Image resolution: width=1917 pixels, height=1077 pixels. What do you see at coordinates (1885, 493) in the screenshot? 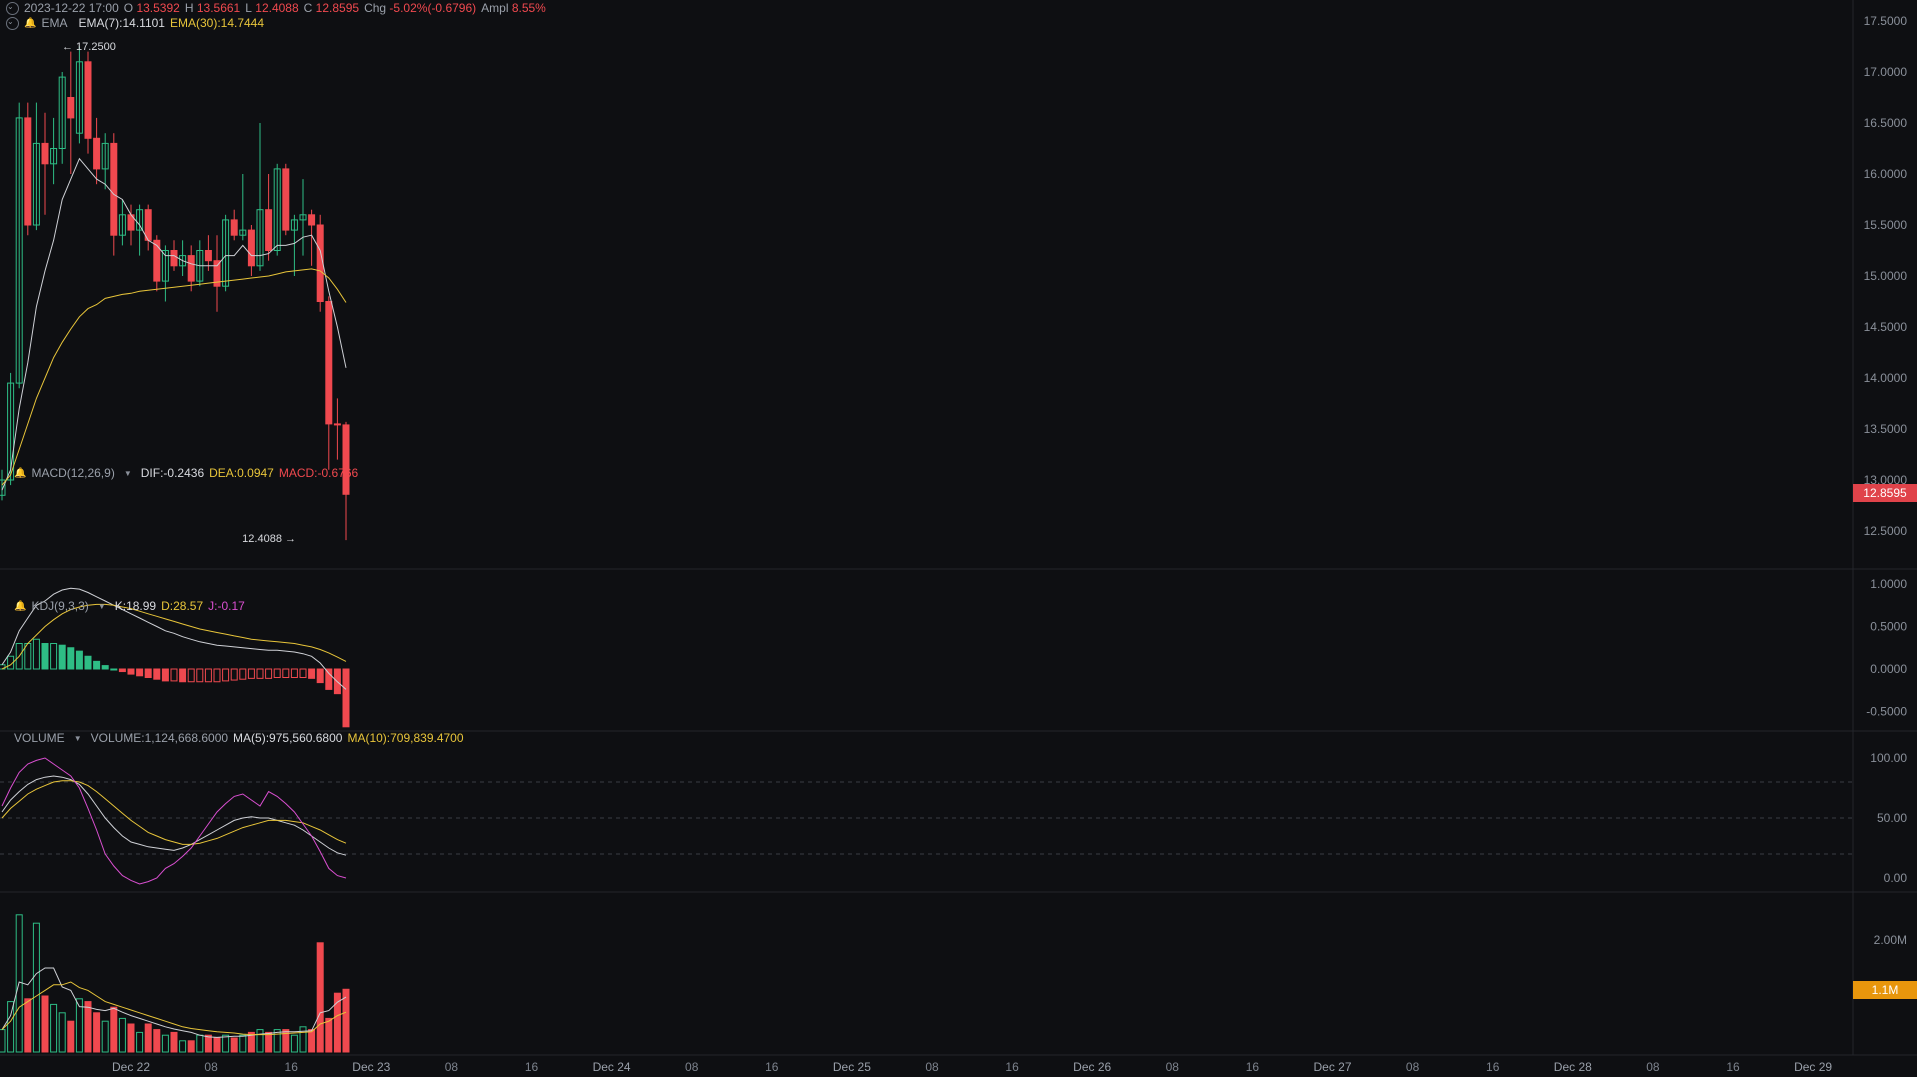
I see `current-price-tag: 12.8595` at bounding box center [1885, 493].